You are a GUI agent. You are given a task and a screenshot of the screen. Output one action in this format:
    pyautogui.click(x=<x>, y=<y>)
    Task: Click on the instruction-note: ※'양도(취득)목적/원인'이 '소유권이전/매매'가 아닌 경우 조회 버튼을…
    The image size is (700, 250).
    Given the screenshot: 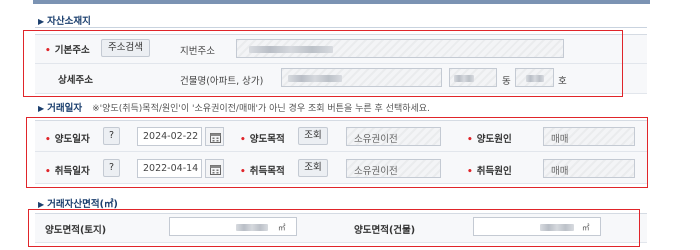 What is the action you would take?
    pyautogui.click(x=261, y=109)
    